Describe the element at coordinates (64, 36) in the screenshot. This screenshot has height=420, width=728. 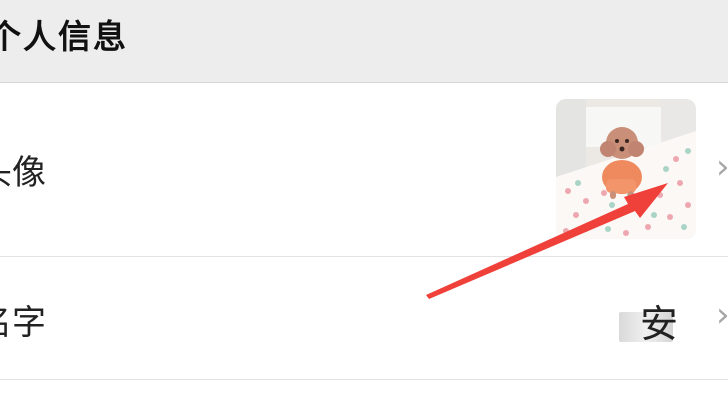
I see `page-title: 个人信息` at that location.